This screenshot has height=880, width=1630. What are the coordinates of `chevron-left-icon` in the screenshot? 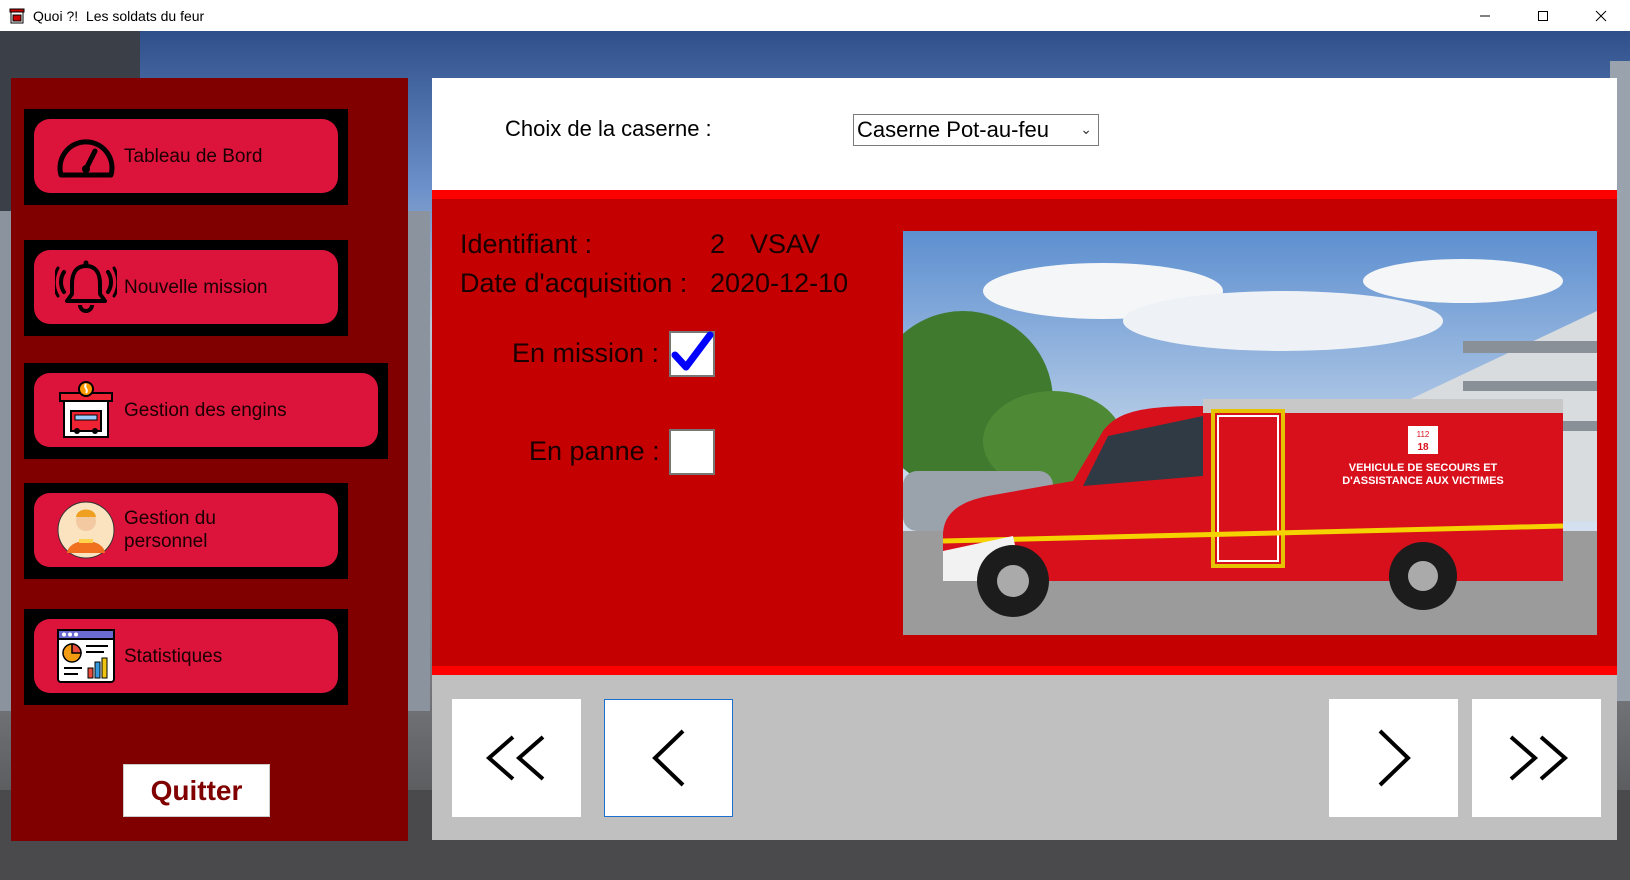 It's located at (667, 758).